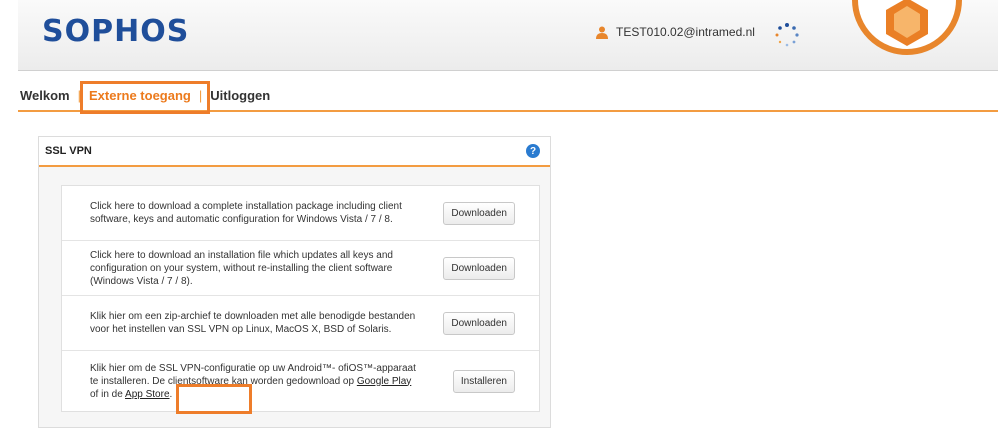 The image size is (998, 428). What do you see at coordinates (116, 31) in the screenshot?
I see `sophos-logo: SOPHOS` at bounding box center [116, 31].